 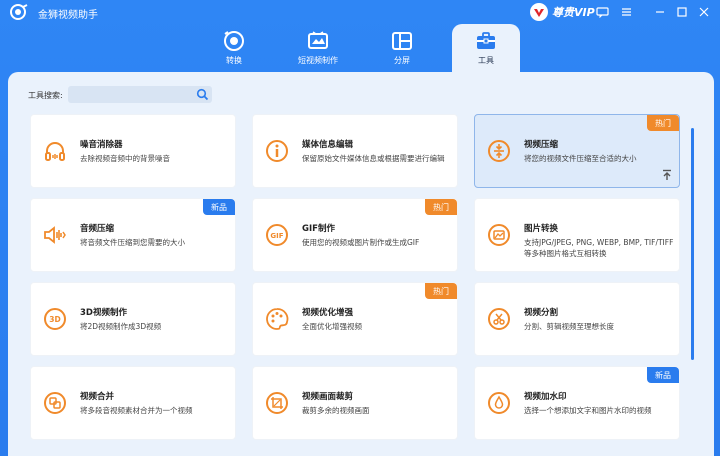 I want to click on split-screen-icon, so click(x=402, y=41).